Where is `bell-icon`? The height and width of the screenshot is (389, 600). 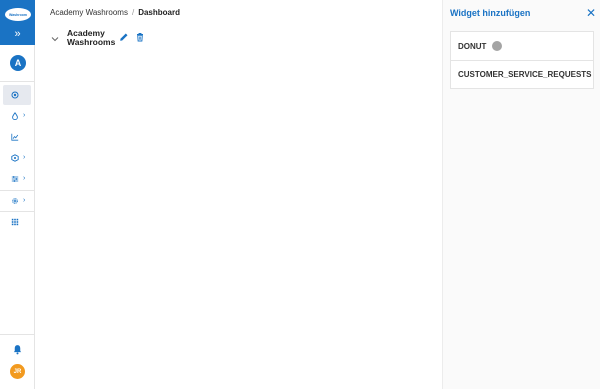
bell-icon is located at coordinates (17, 349).